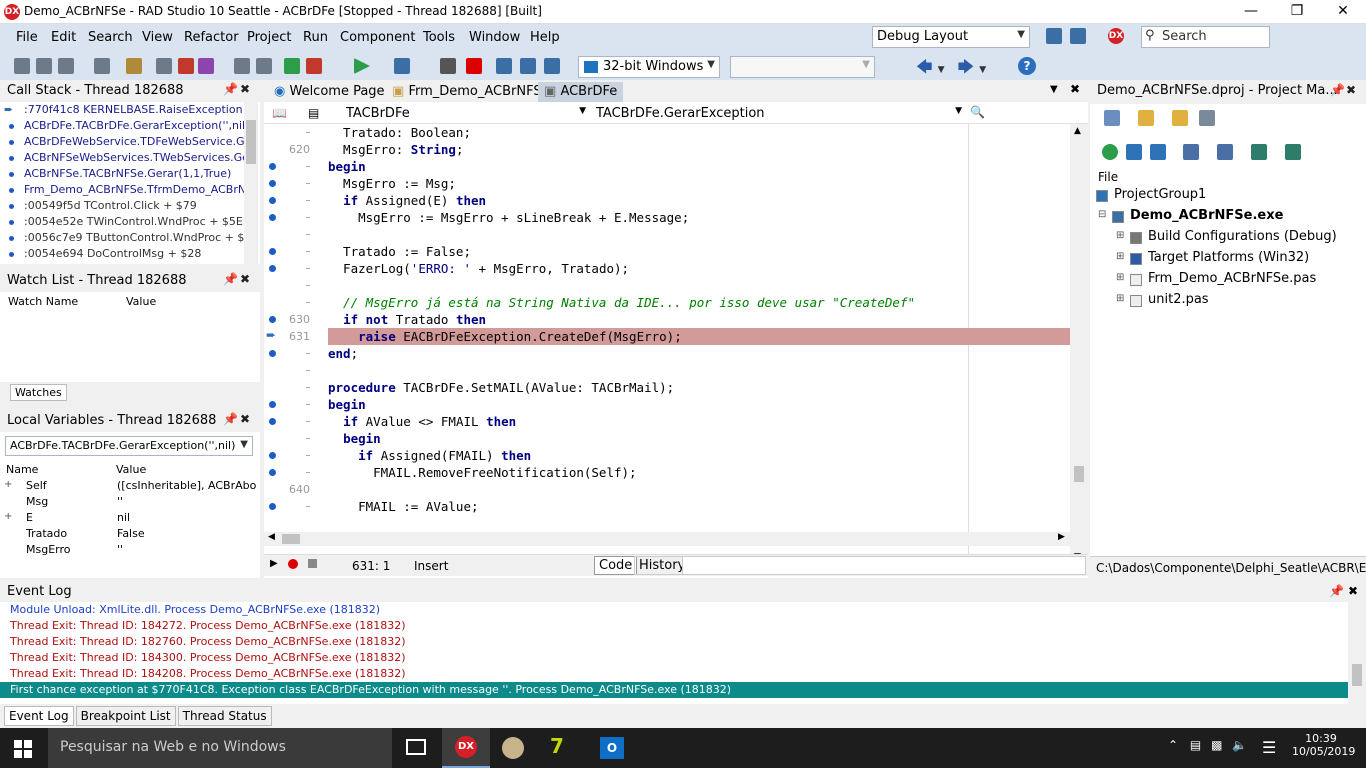  What do you see at coordinates (1225, 152) in the screenshot?
I see `build-groups-icon` at bounding box center [1225, 152].